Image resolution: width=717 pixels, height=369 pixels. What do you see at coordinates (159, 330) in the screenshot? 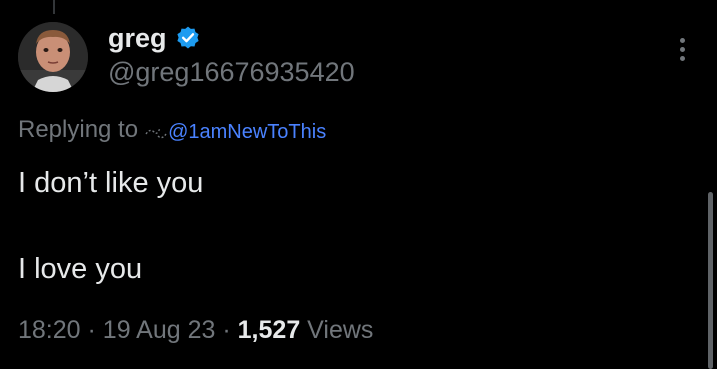
I see `tweet-date: 19 Aug 23` at bounding box center [159, 330].